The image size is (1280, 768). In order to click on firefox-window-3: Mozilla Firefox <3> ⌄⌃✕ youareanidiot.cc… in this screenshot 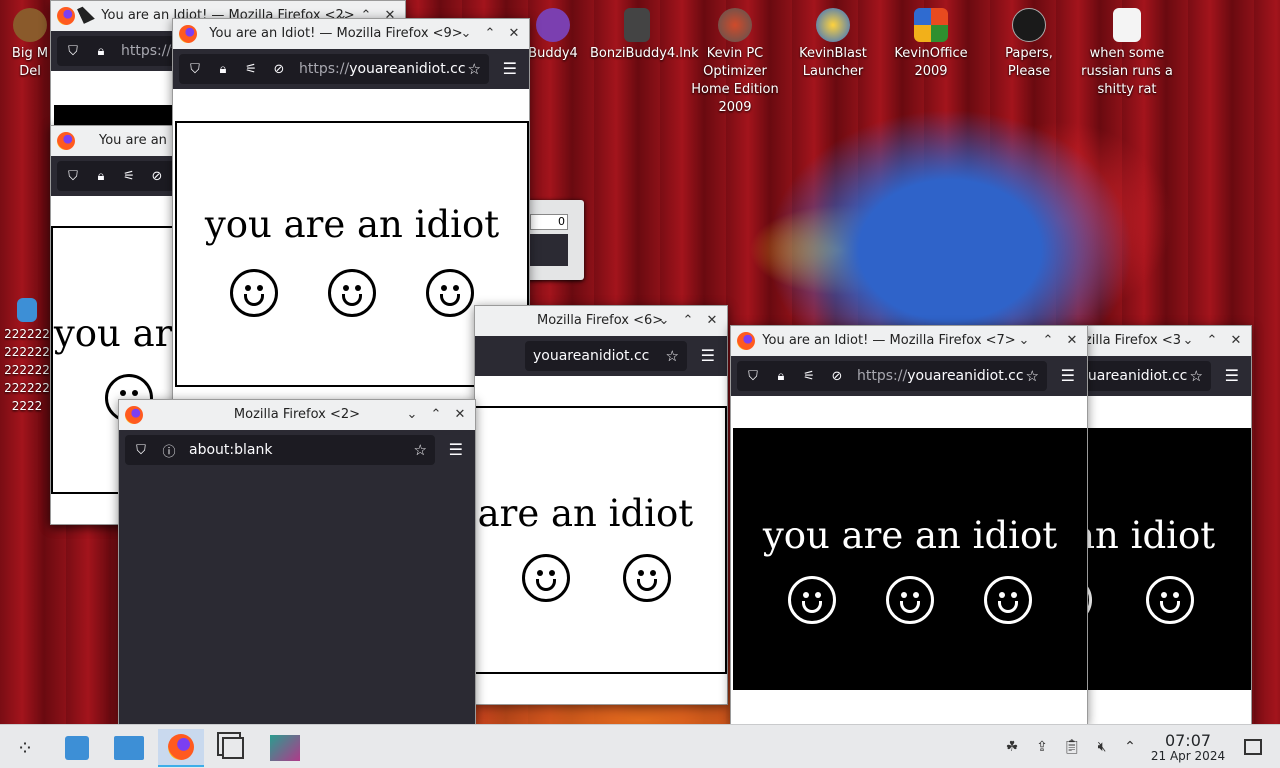, I will do `click(1161, 524)`.